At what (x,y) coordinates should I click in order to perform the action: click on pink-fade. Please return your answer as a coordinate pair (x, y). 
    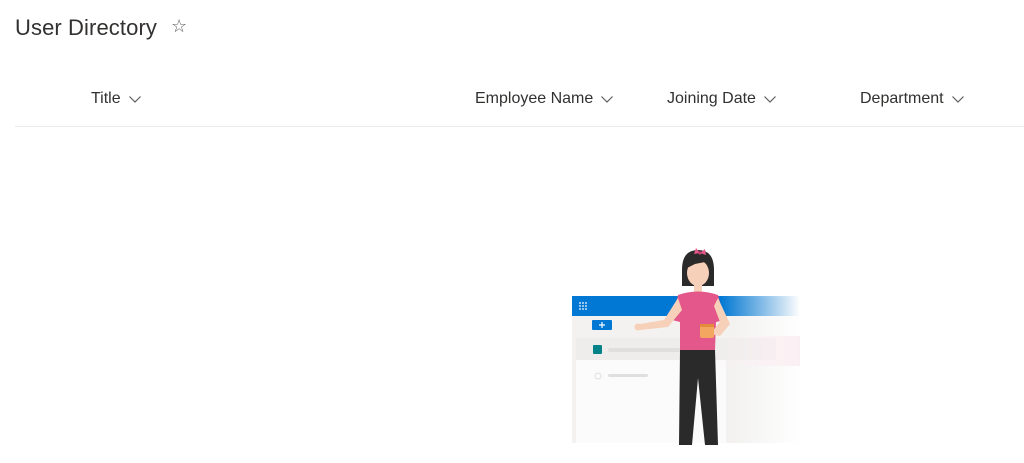
    Looking at the image, I should click on (755, 351).